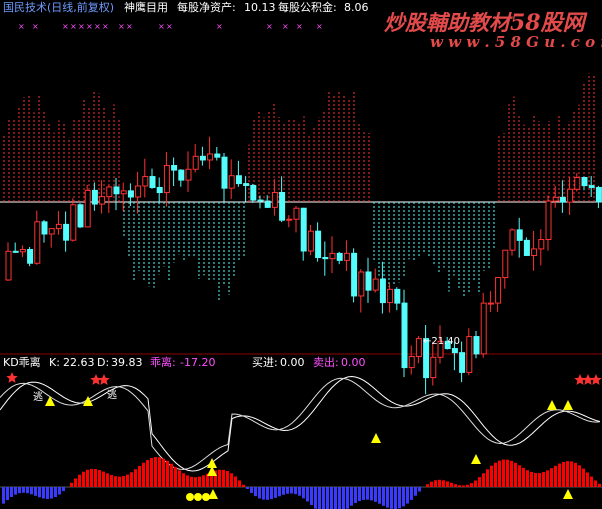 This screenshot has width=602, height=509. What do you see at coordinates (190, 497) in the screenshot?
I see `buy-dot-icon` at bounding box center [190, 497].